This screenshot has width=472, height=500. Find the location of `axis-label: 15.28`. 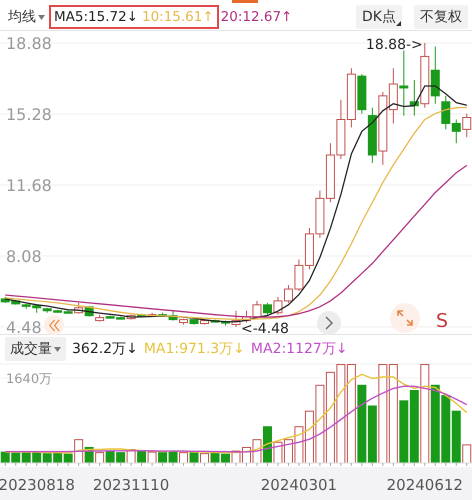

axis-label: 15.28 is located at coordinates (29, 114).